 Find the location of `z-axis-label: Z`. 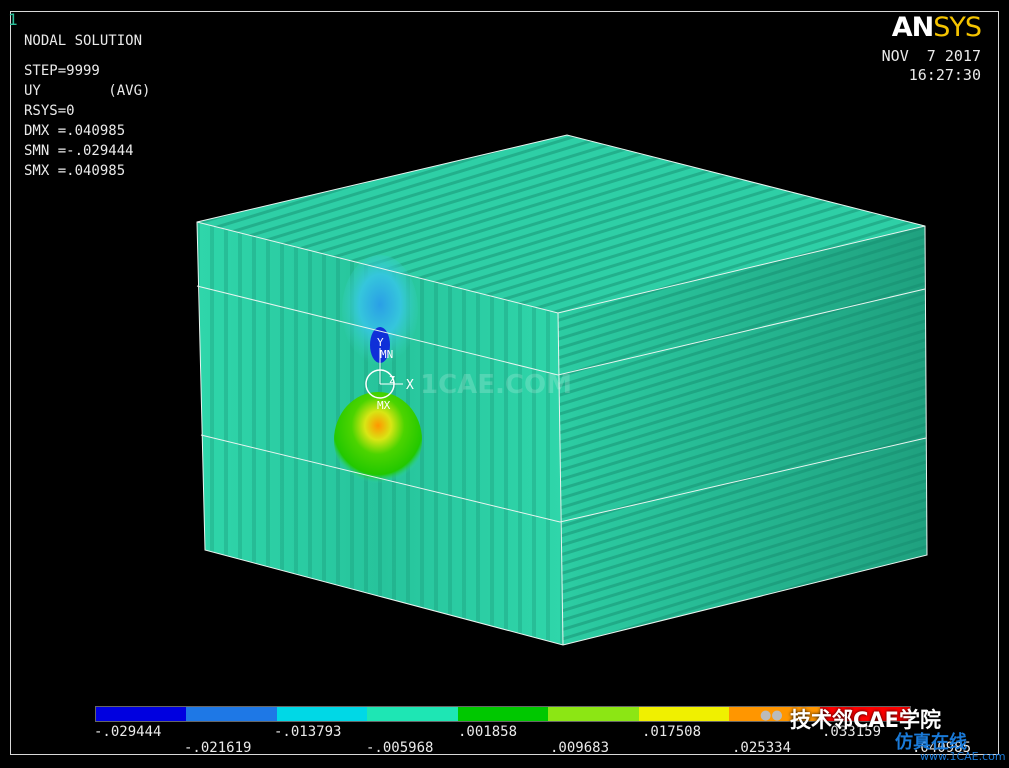

z-axis-label: Z is located at coordinates (392, 380).